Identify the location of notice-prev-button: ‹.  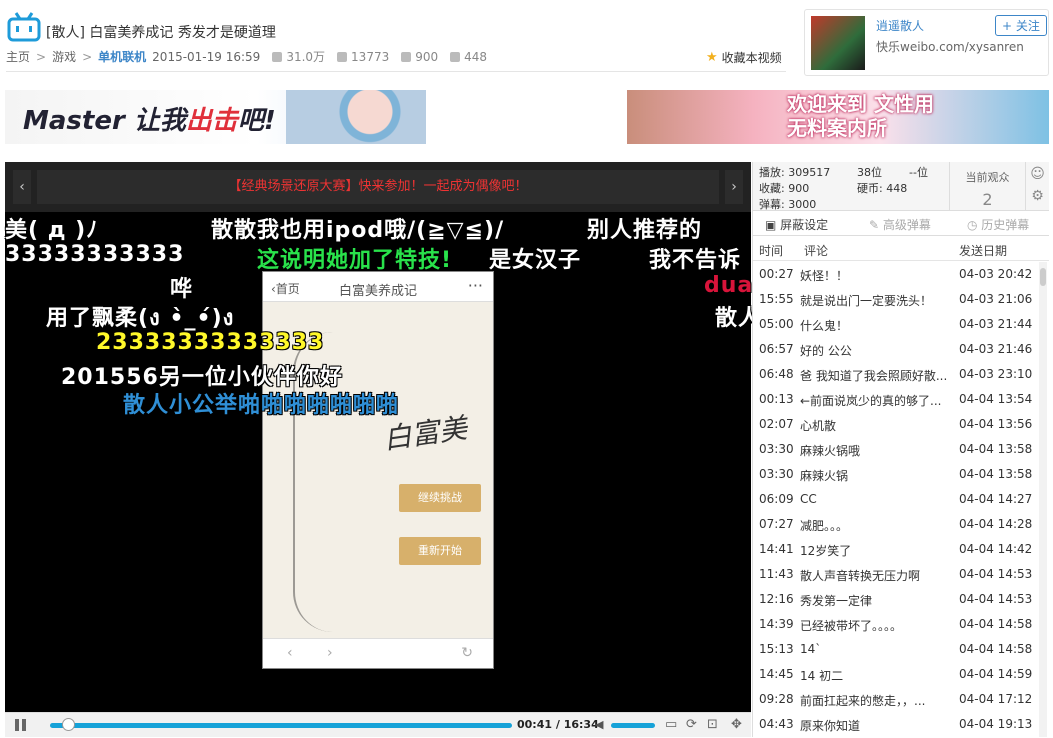
(22, 187).